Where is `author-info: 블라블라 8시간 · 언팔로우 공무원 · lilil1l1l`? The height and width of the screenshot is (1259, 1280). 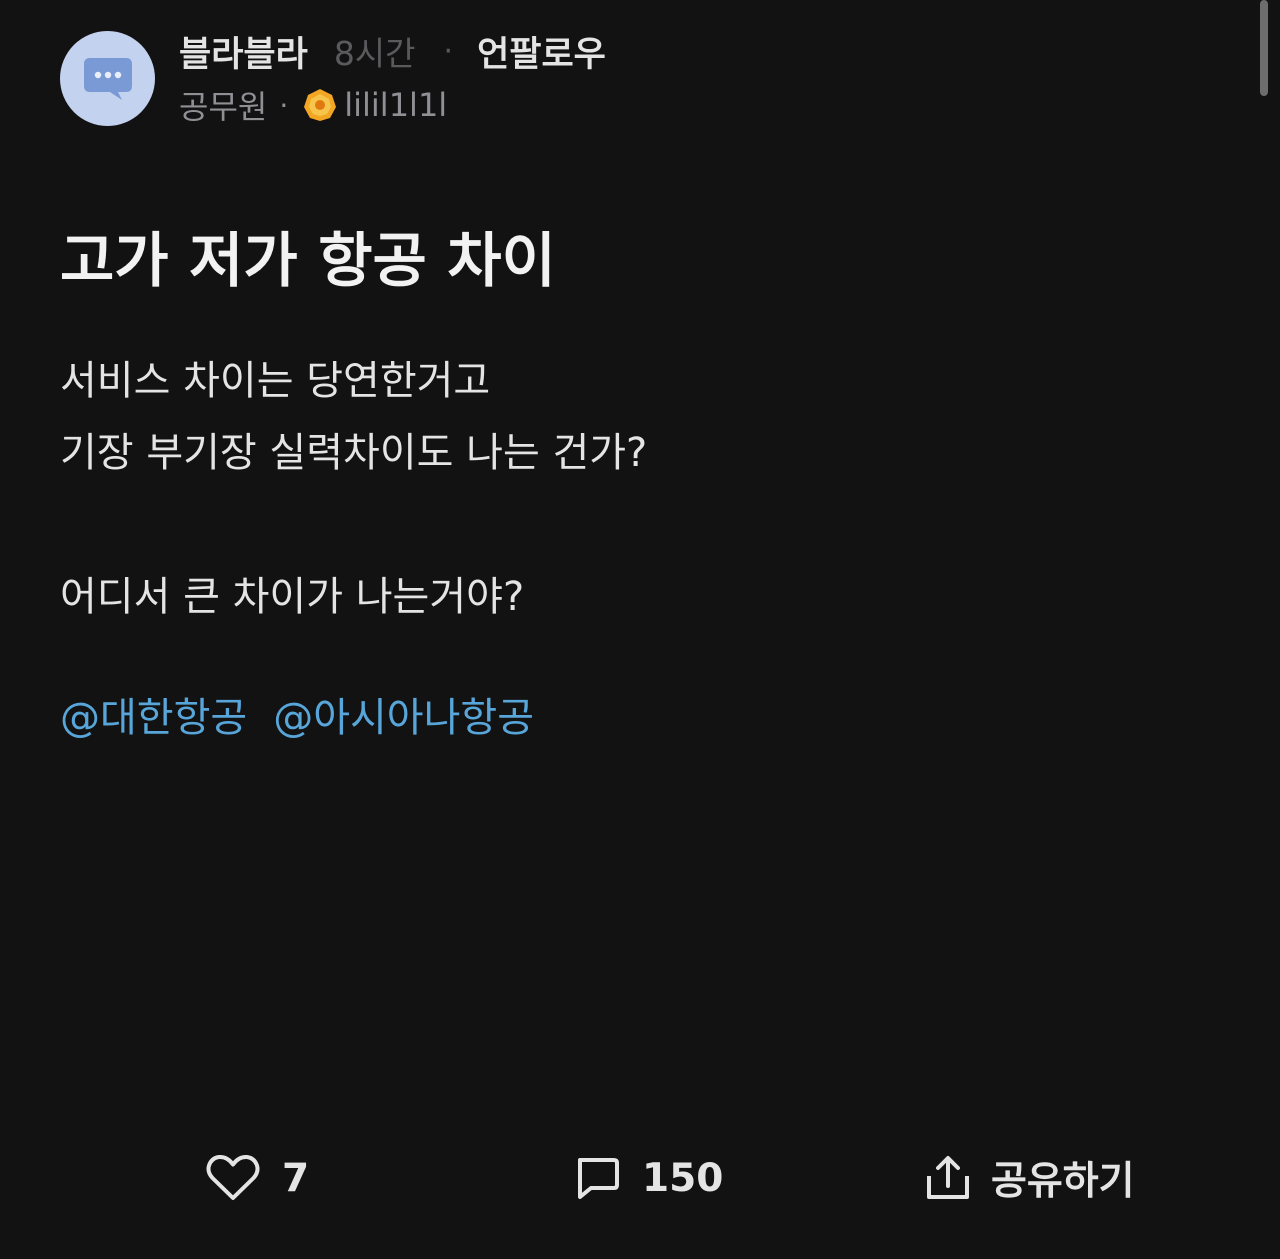 author-info: 블라블라 8시간 · 언팔로우 공무원 · lilil1l1l is located at coordinates (392, 78).